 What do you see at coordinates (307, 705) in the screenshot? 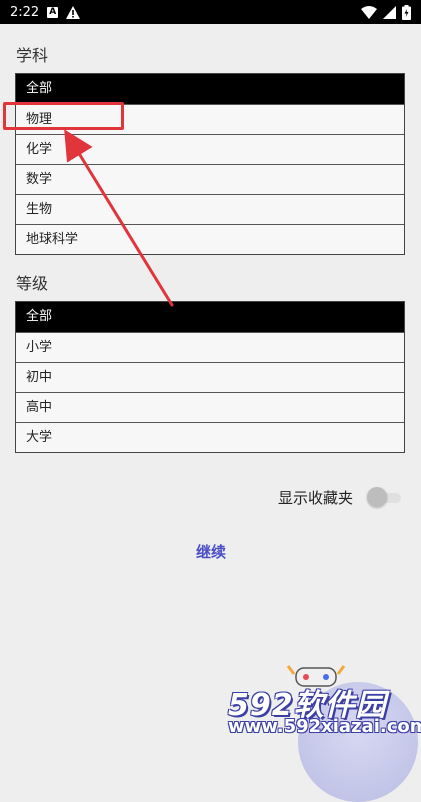
I see `watermark-brand: 592软件园` at bounding box center [307, 705].